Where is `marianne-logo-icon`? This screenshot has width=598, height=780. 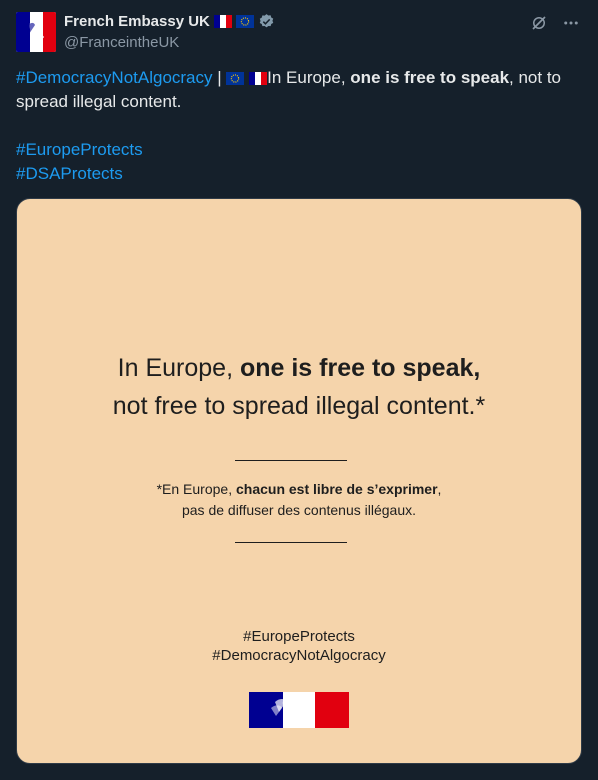
marianne-logo-icon is located at coordinates (36, 32).